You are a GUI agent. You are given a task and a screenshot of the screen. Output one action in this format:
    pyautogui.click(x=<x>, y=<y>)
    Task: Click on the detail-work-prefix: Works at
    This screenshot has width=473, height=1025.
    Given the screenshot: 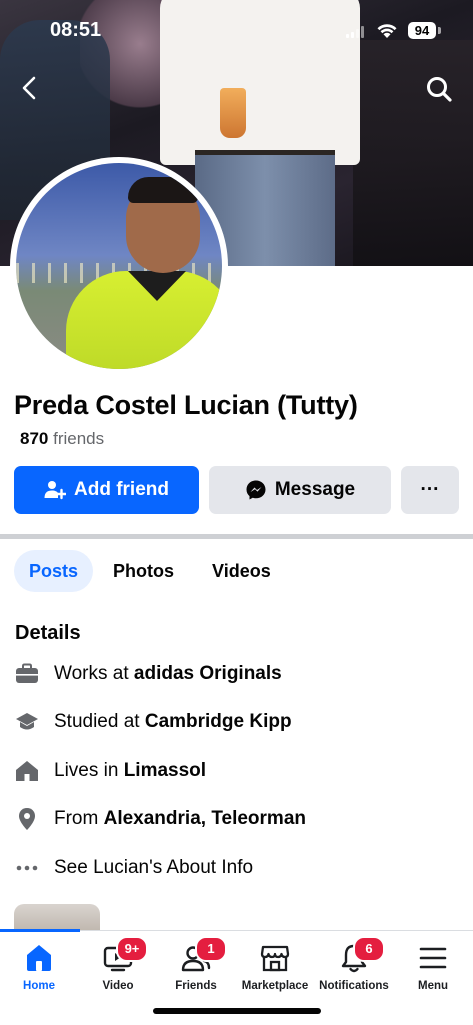 What is the action you would take?
    pyautogui.click(x=94, y=673)
    